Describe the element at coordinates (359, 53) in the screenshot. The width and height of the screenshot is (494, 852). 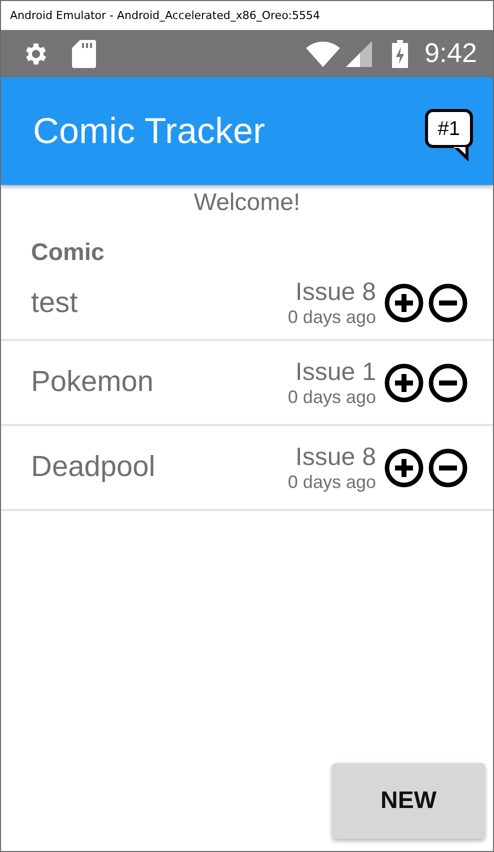
I see `signal-icon` at that location.